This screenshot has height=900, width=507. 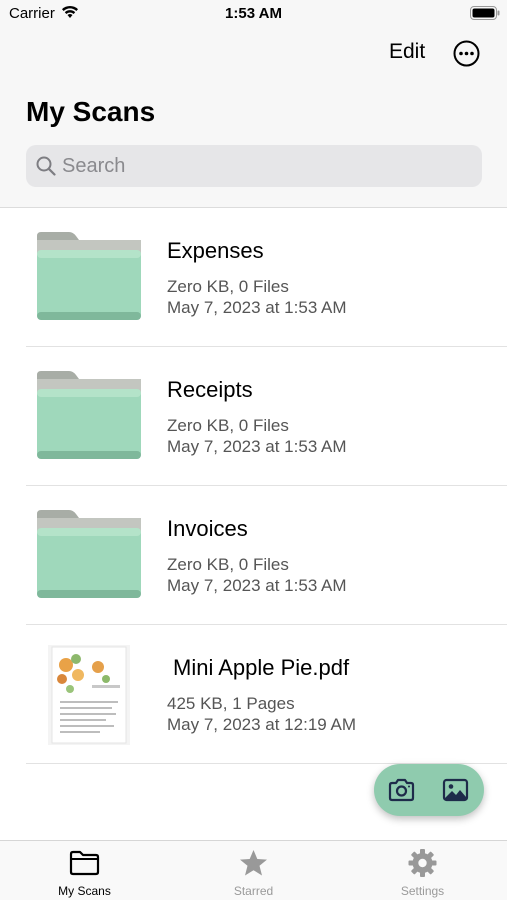 I want to click on status-time: 1:53 AM, so click(x=253, y=13).